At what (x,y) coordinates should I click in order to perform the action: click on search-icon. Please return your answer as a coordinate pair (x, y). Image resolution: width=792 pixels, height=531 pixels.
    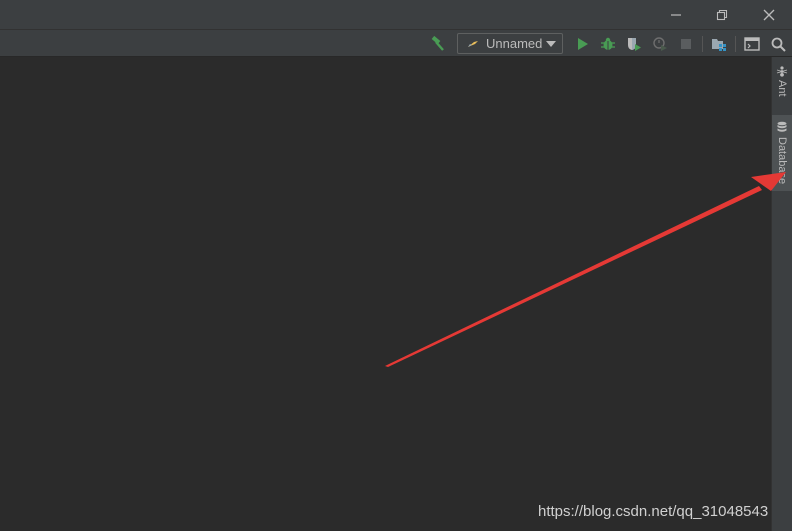
    Looking at the image, I should click on (778, 44).